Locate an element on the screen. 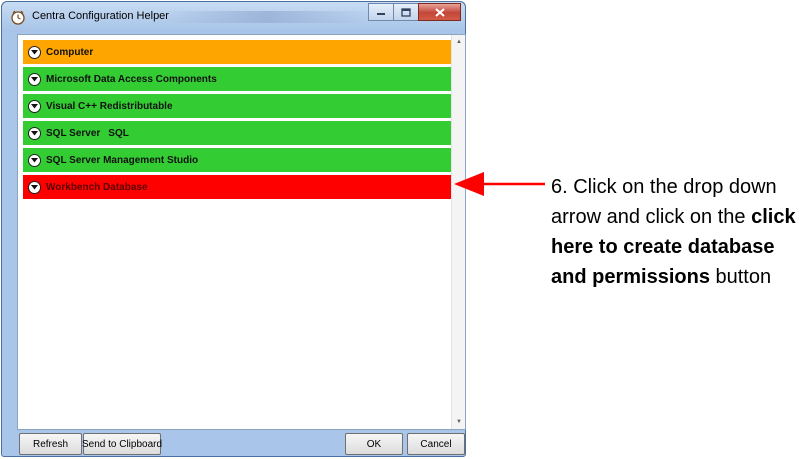  section-label: Microsoft Data Access Components is located at coordinates (131, 79).